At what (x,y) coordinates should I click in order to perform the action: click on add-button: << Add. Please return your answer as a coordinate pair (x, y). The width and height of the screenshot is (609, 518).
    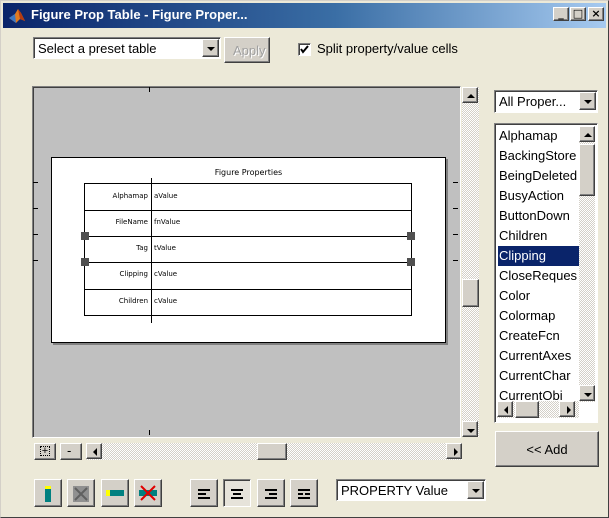
    Looking at the image, I should click on (547, 449).